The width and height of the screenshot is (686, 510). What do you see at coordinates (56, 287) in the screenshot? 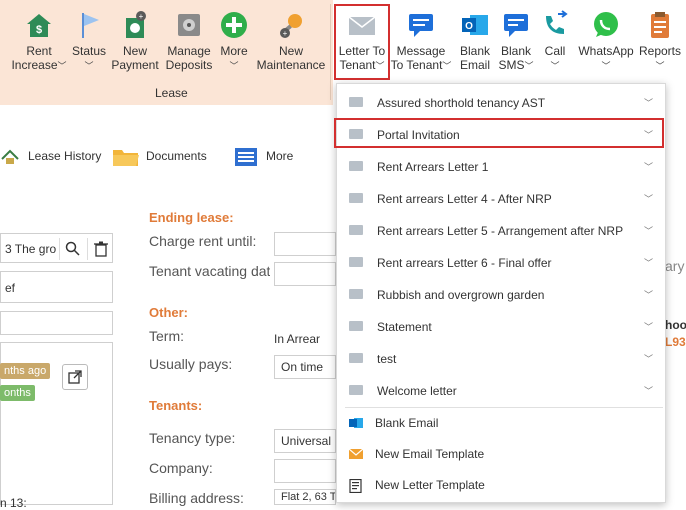
I see `reference-field: ef` at bounding box center [56, 287].